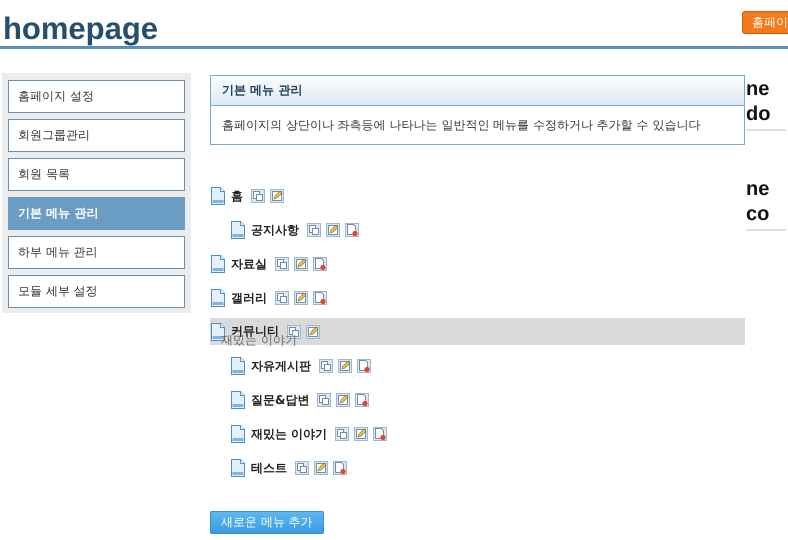 Image resolution: width=788 pixels, height=540 pixels. I want to click on menu-item: 질문&답변, so click(280, 400).